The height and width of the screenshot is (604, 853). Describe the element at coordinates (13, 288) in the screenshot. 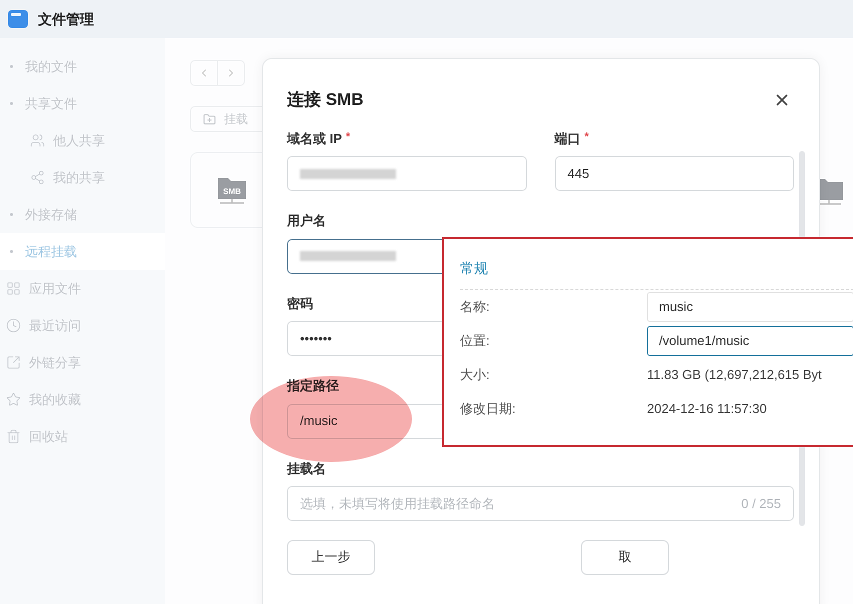

I see `grid-icon` at that location.